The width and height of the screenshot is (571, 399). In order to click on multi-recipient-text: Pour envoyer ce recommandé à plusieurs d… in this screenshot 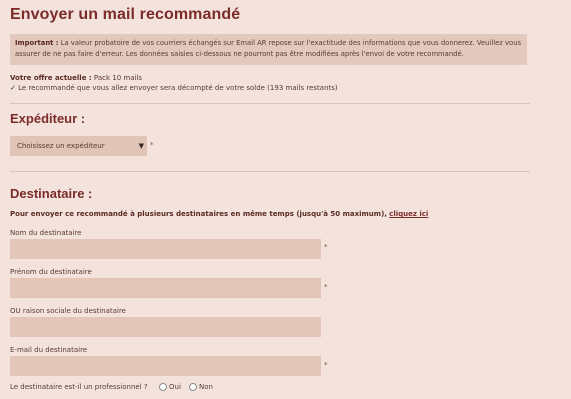, I will do `click(198, 214)`.